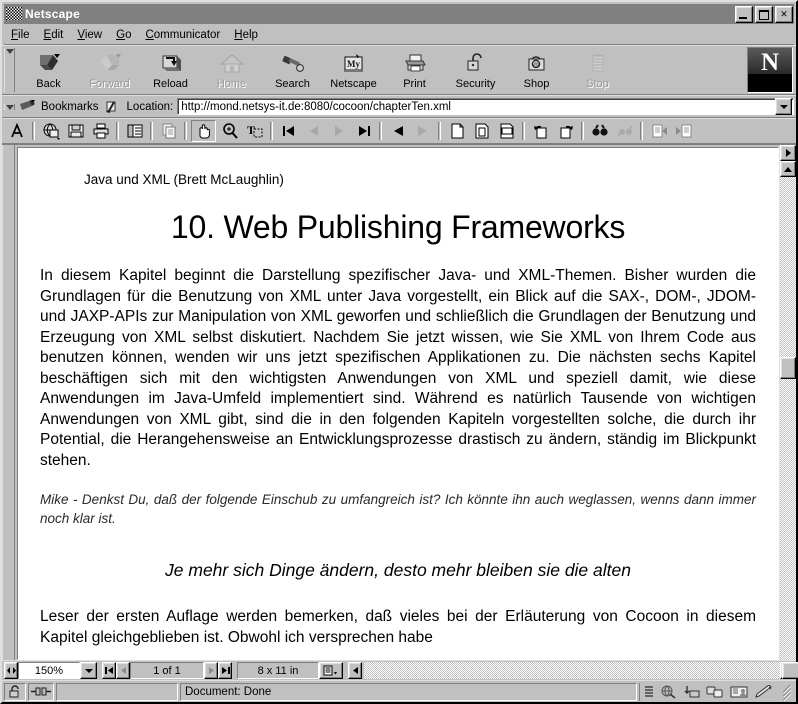 The height and width of the screenshot is (704, 798). I want to click on padlock-open-icon, so click(476, 63).